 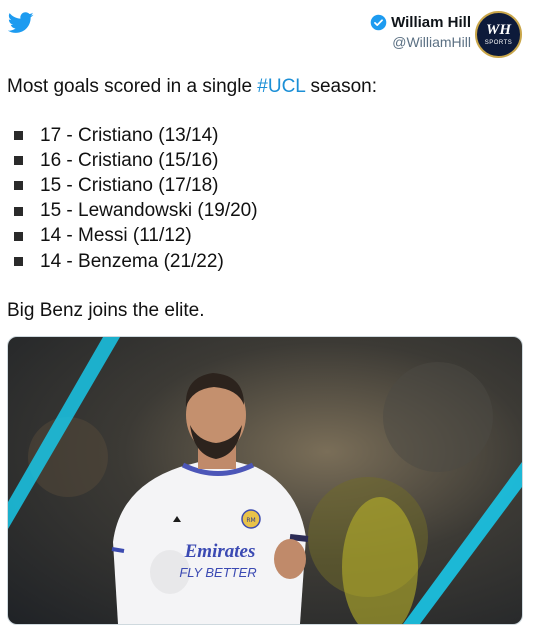 I want to click on avatar-monogram: WH, so click(x=498, y=30).